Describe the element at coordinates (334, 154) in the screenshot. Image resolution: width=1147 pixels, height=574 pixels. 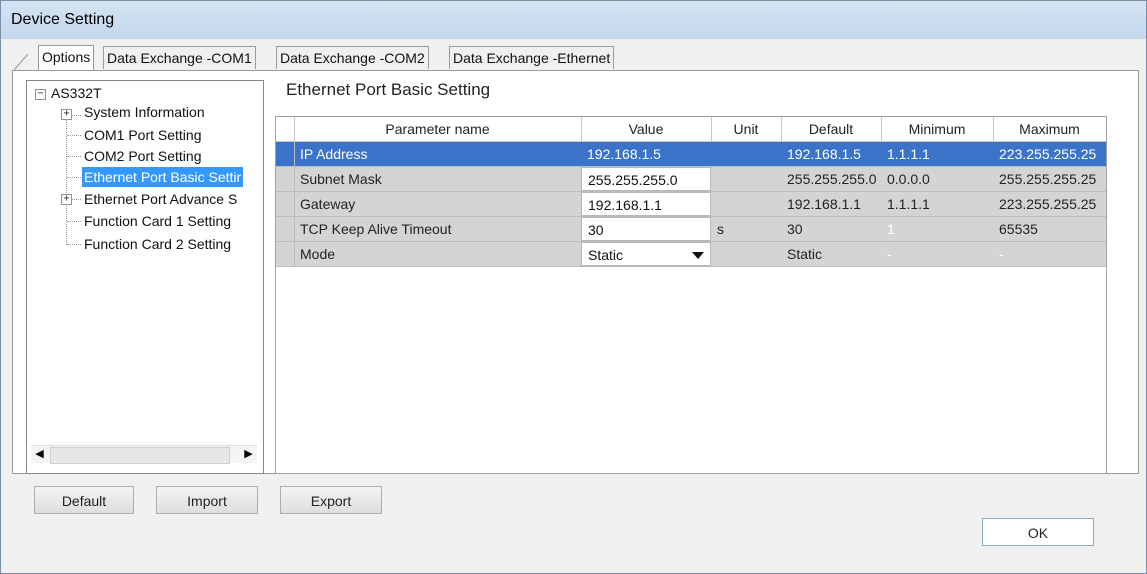
I see `cell-parameter-name: IP Address` at that location.